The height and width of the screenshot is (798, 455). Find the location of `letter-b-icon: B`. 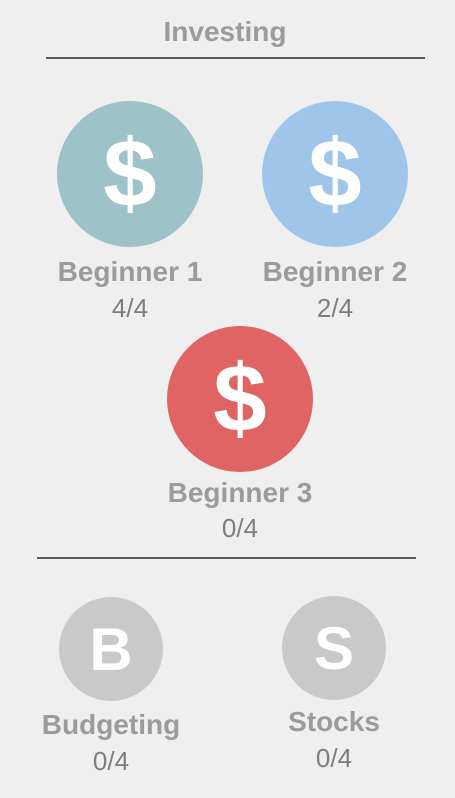

letter-b-icon: B is located at coordinates (111, 649).